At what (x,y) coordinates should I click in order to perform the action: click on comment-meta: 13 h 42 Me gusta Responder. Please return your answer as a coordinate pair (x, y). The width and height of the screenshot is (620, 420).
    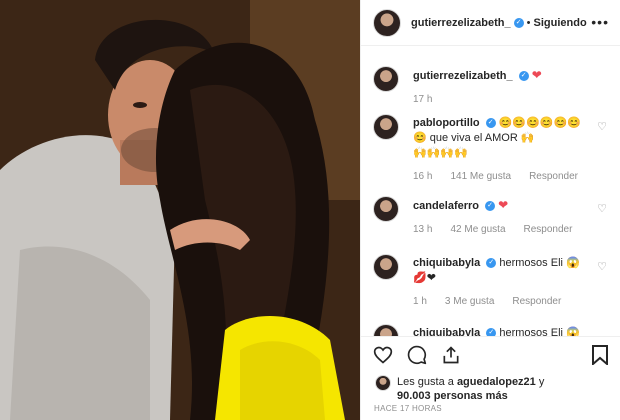
    Looking at the image, I should click on (503, 229).